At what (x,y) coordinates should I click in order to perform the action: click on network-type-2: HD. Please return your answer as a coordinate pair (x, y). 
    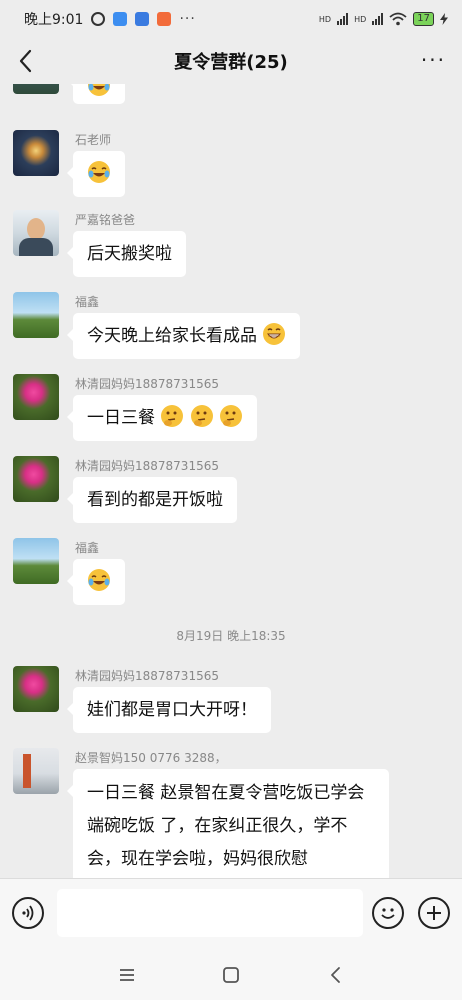
    Looking at the image, I should click on (360, 19).